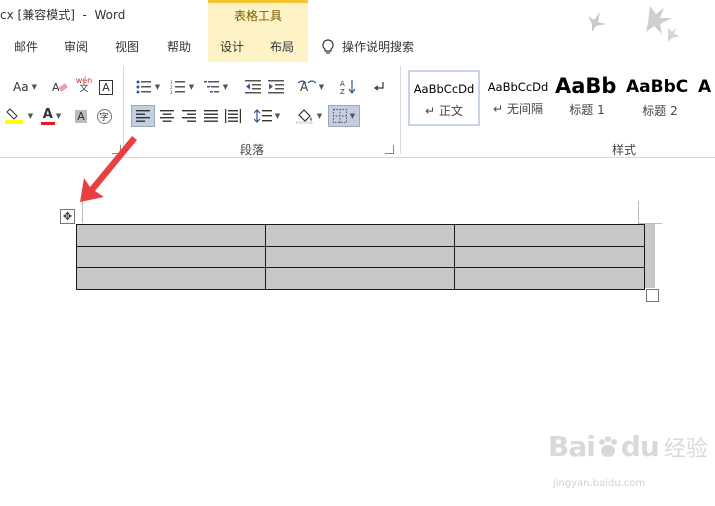  Describe the element at coordinates (378, 47) in the screenshot. I see `tell-me-label: 操作说明搜索` at that location.